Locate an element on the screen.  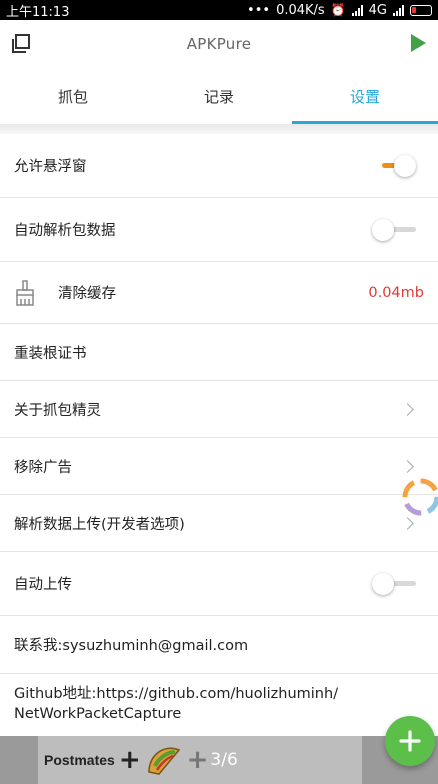
contact-label: 联系我:sysuzhuminh@gmail.com is located at coordinates (131, 646).